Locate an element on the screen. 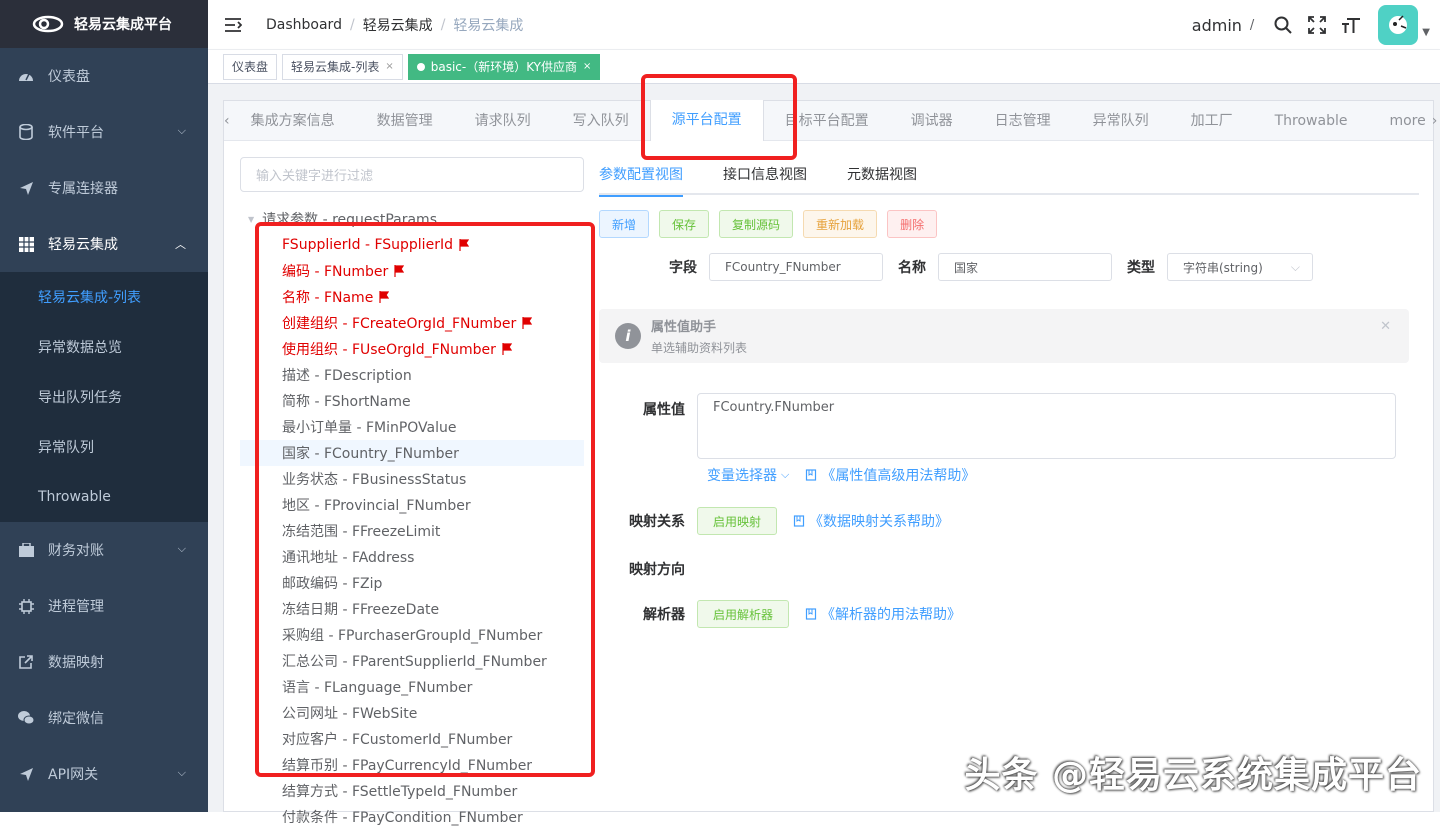  mapping-row: 映射关系 启用映射 《数据映射关系帮助》 is located at coordinates (774, 521).